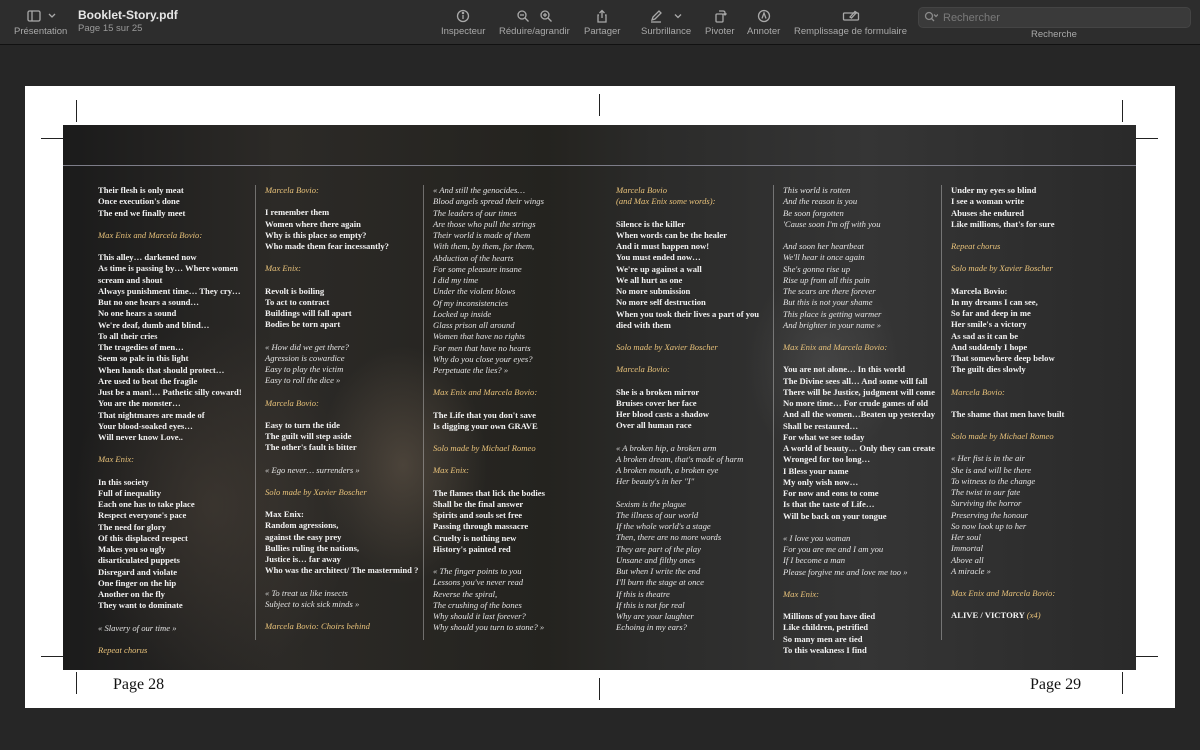  Describe the element at coordinates (678, 16) in the screenshot. I see `chevron-down-icon` at that location.